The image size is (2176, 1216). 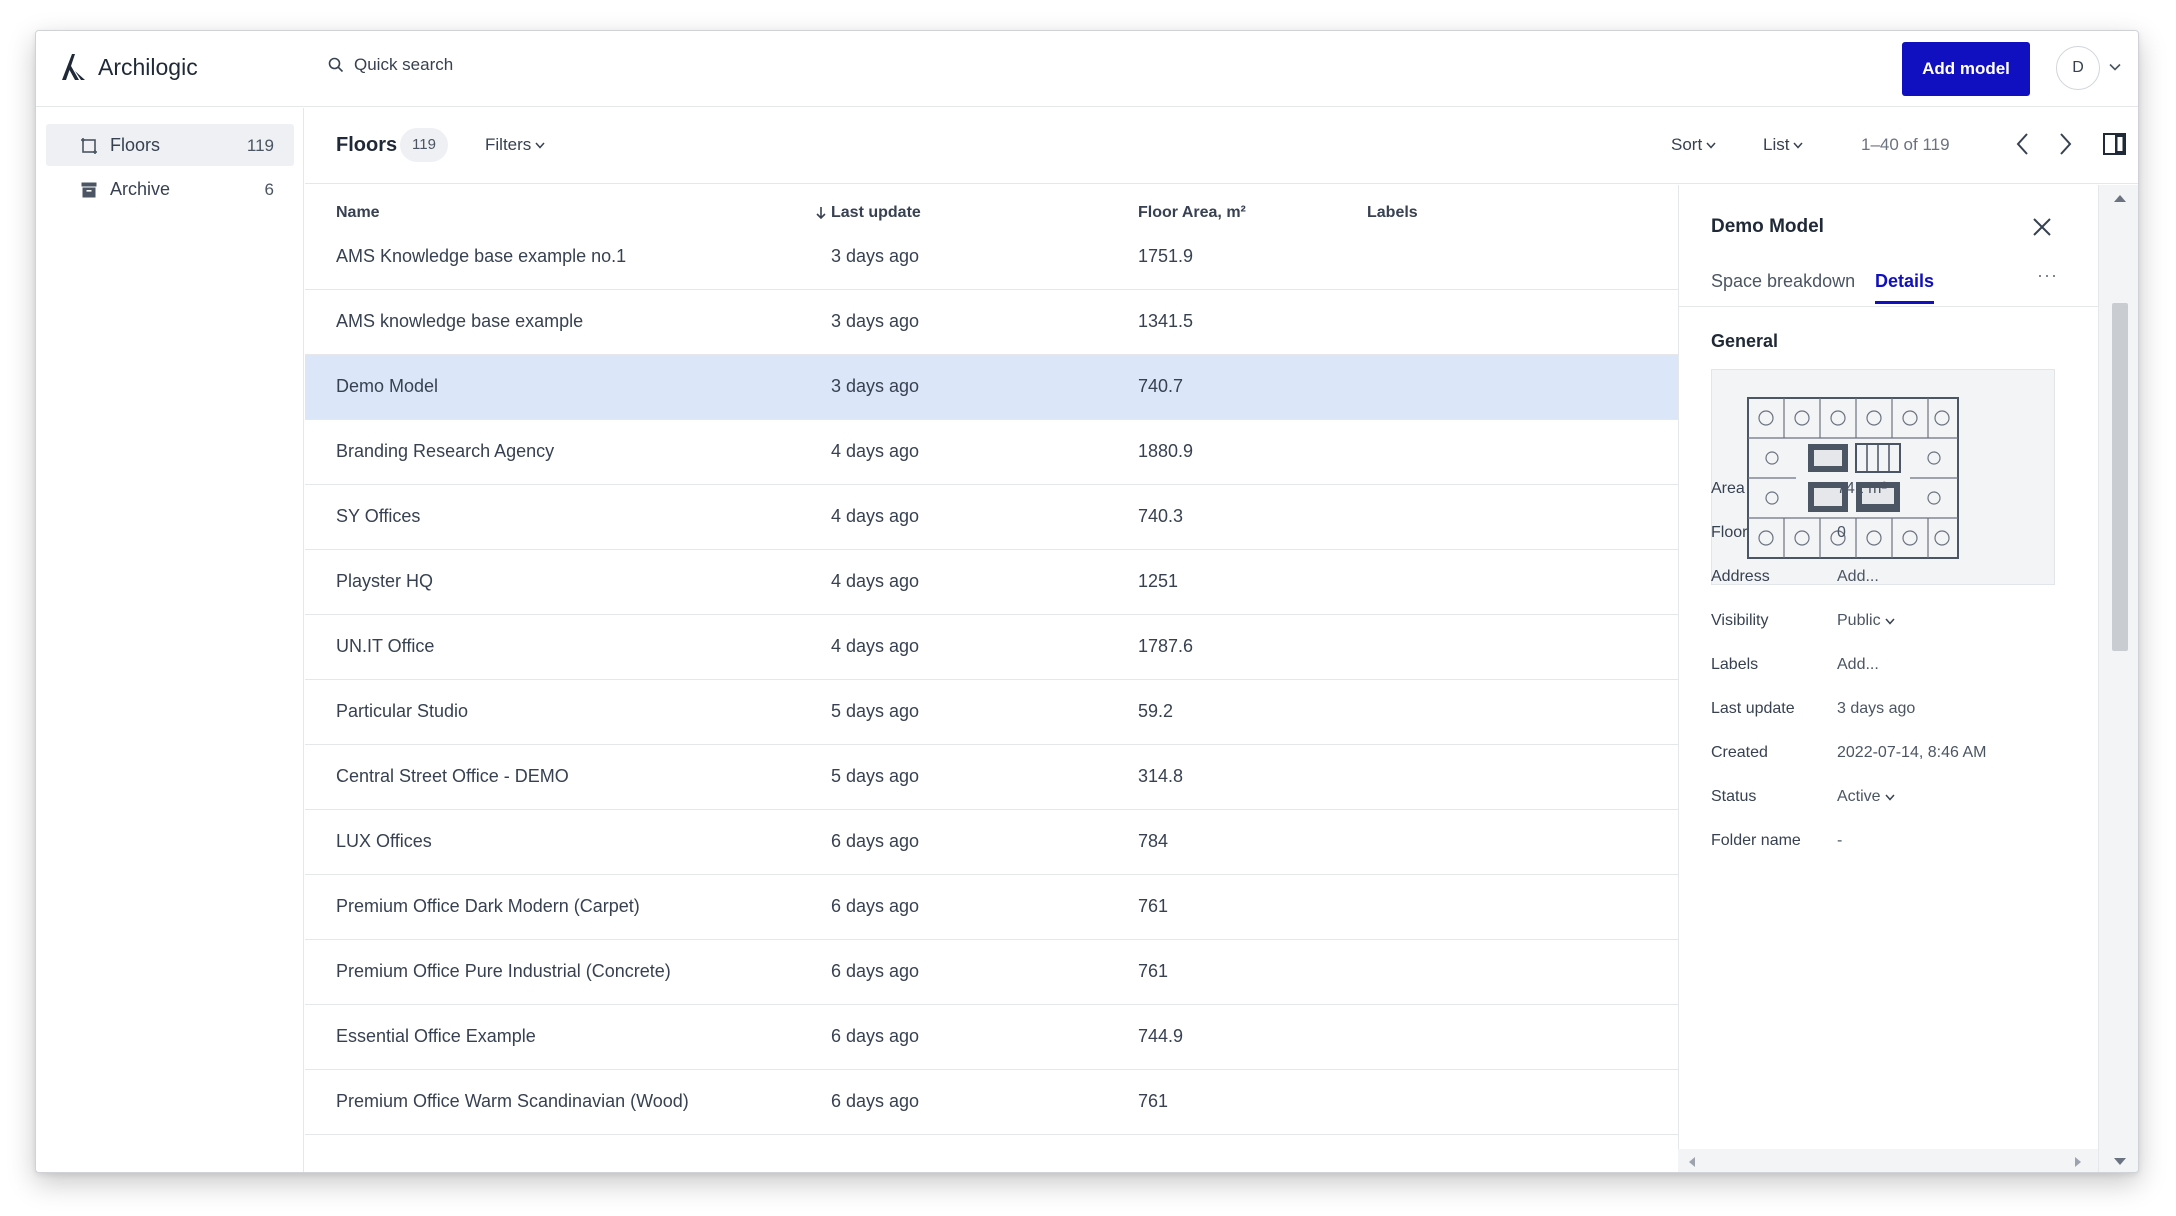 I want to click on chevron-right-icon, so click(x=2065, y=144).